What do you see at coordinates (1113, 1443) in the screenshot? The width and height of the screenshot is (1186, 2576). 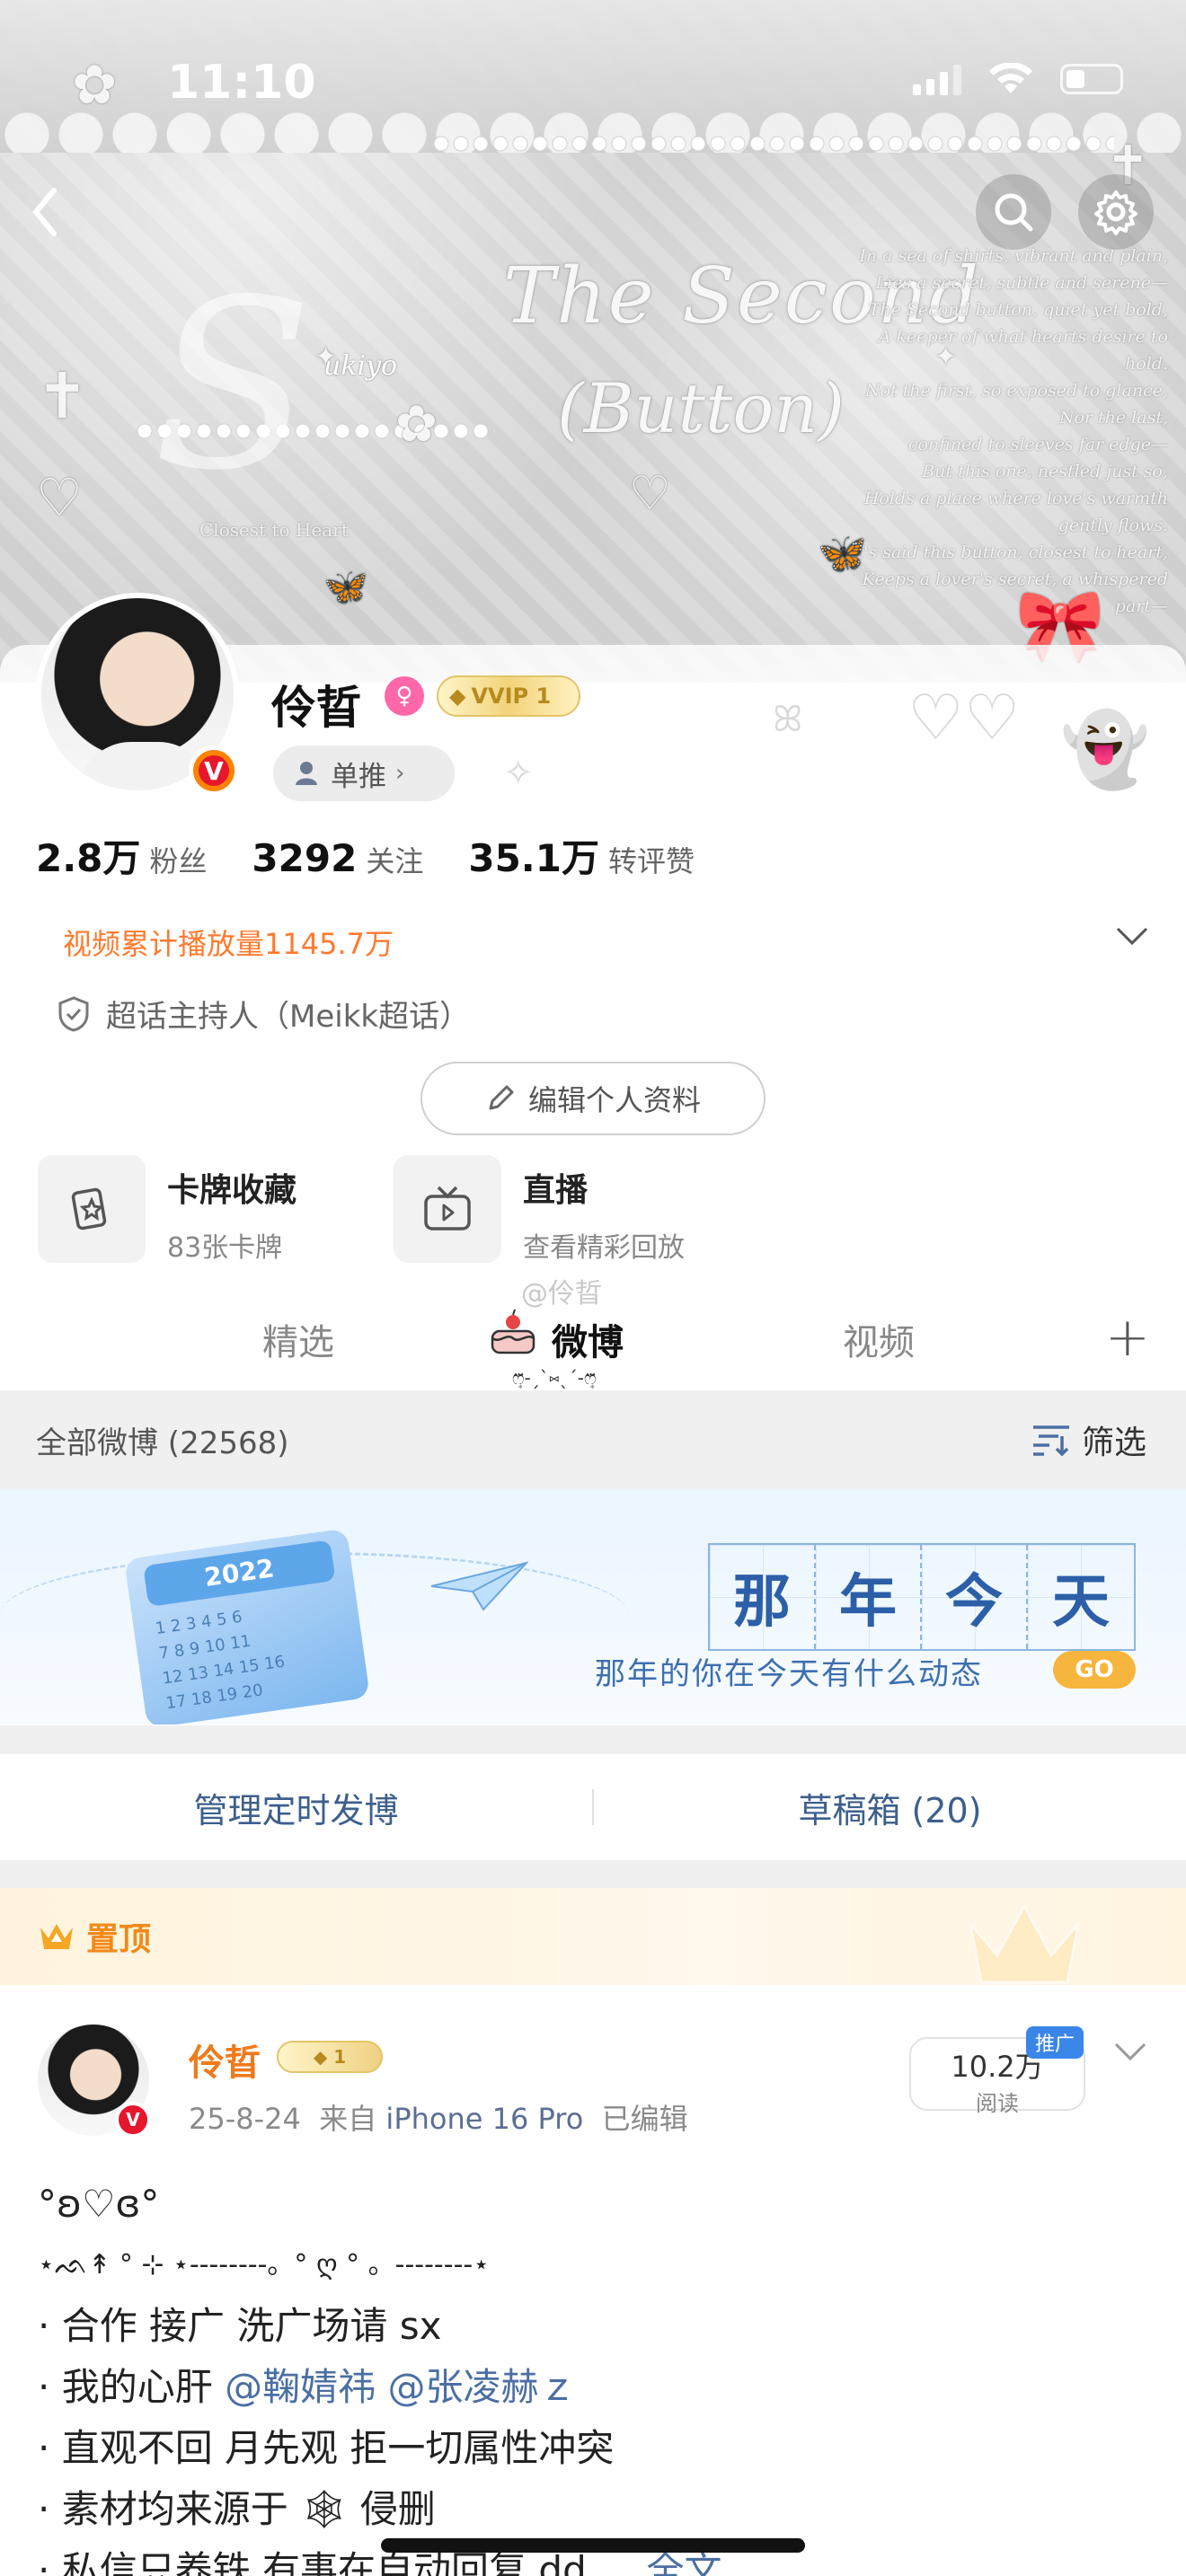 I see `filter-label: 筛选` at bounding box center [1113, 1443].